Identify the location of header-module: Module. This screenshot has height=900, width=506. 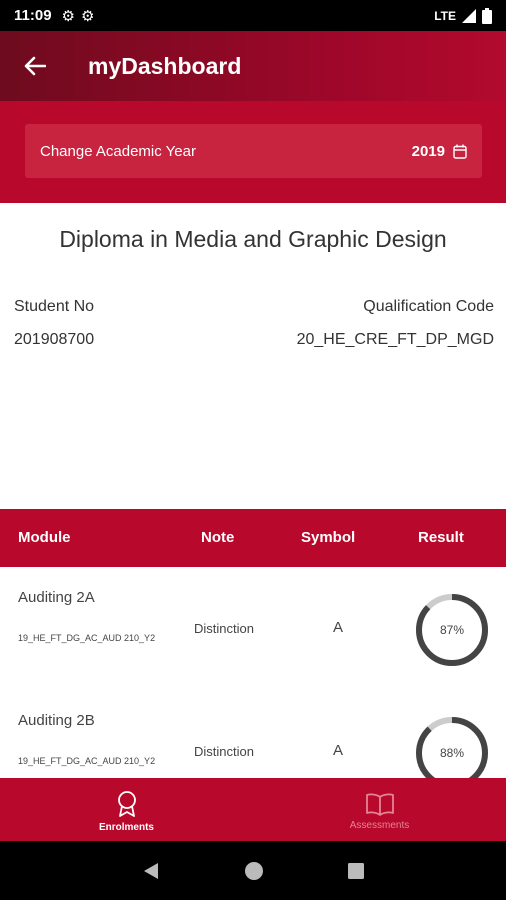
(44, 537).